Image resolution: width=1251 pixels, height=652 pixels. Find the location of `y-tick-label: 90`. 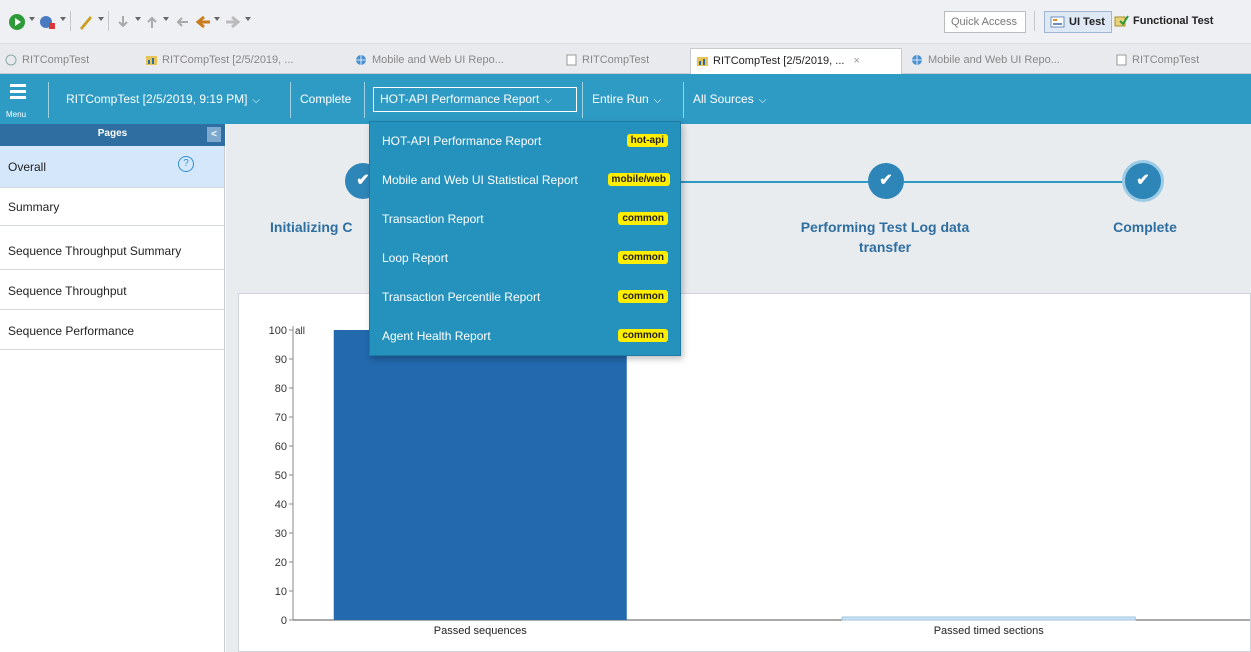

y-tick-label: 90 is located at coordinates (281, 360).